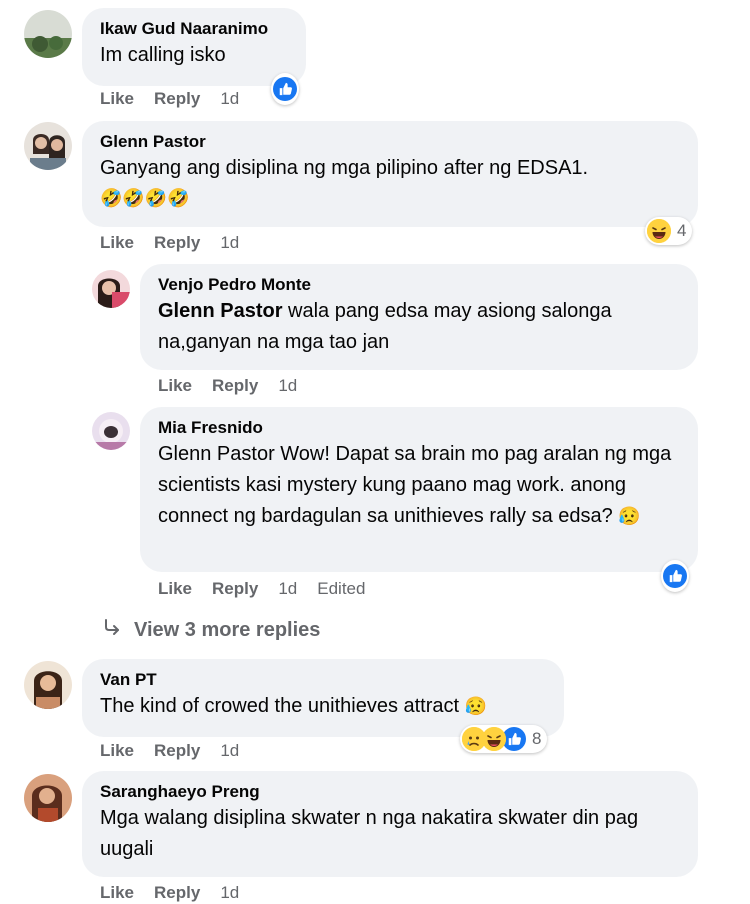  What do you see at coordinates (227, 629) in the screenshot?
I see `view-more-label: View 3 more replies` at bounding box center [227, 629].